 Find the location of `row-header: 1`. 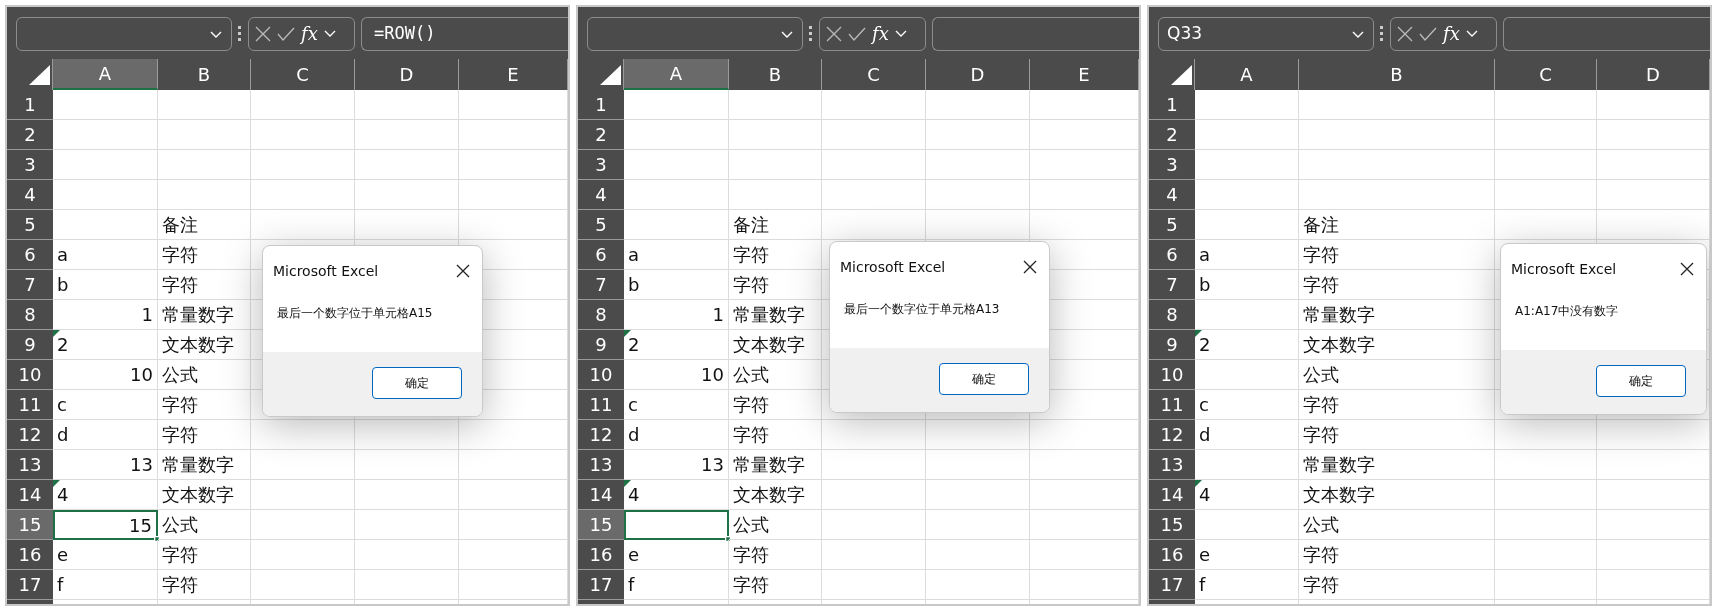

row-header: 1 is located at coordinates (601, 105).